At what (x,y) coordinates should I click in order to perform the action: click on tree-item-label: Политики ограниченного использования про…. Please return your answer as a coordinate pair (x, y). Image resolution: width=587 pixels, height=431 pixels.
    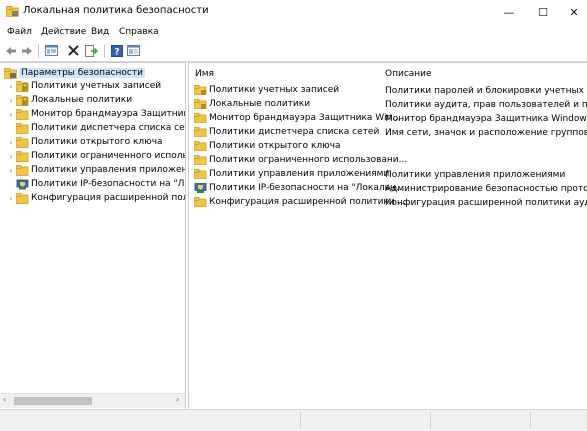
    Looking at the image, I should click on (108, 156).